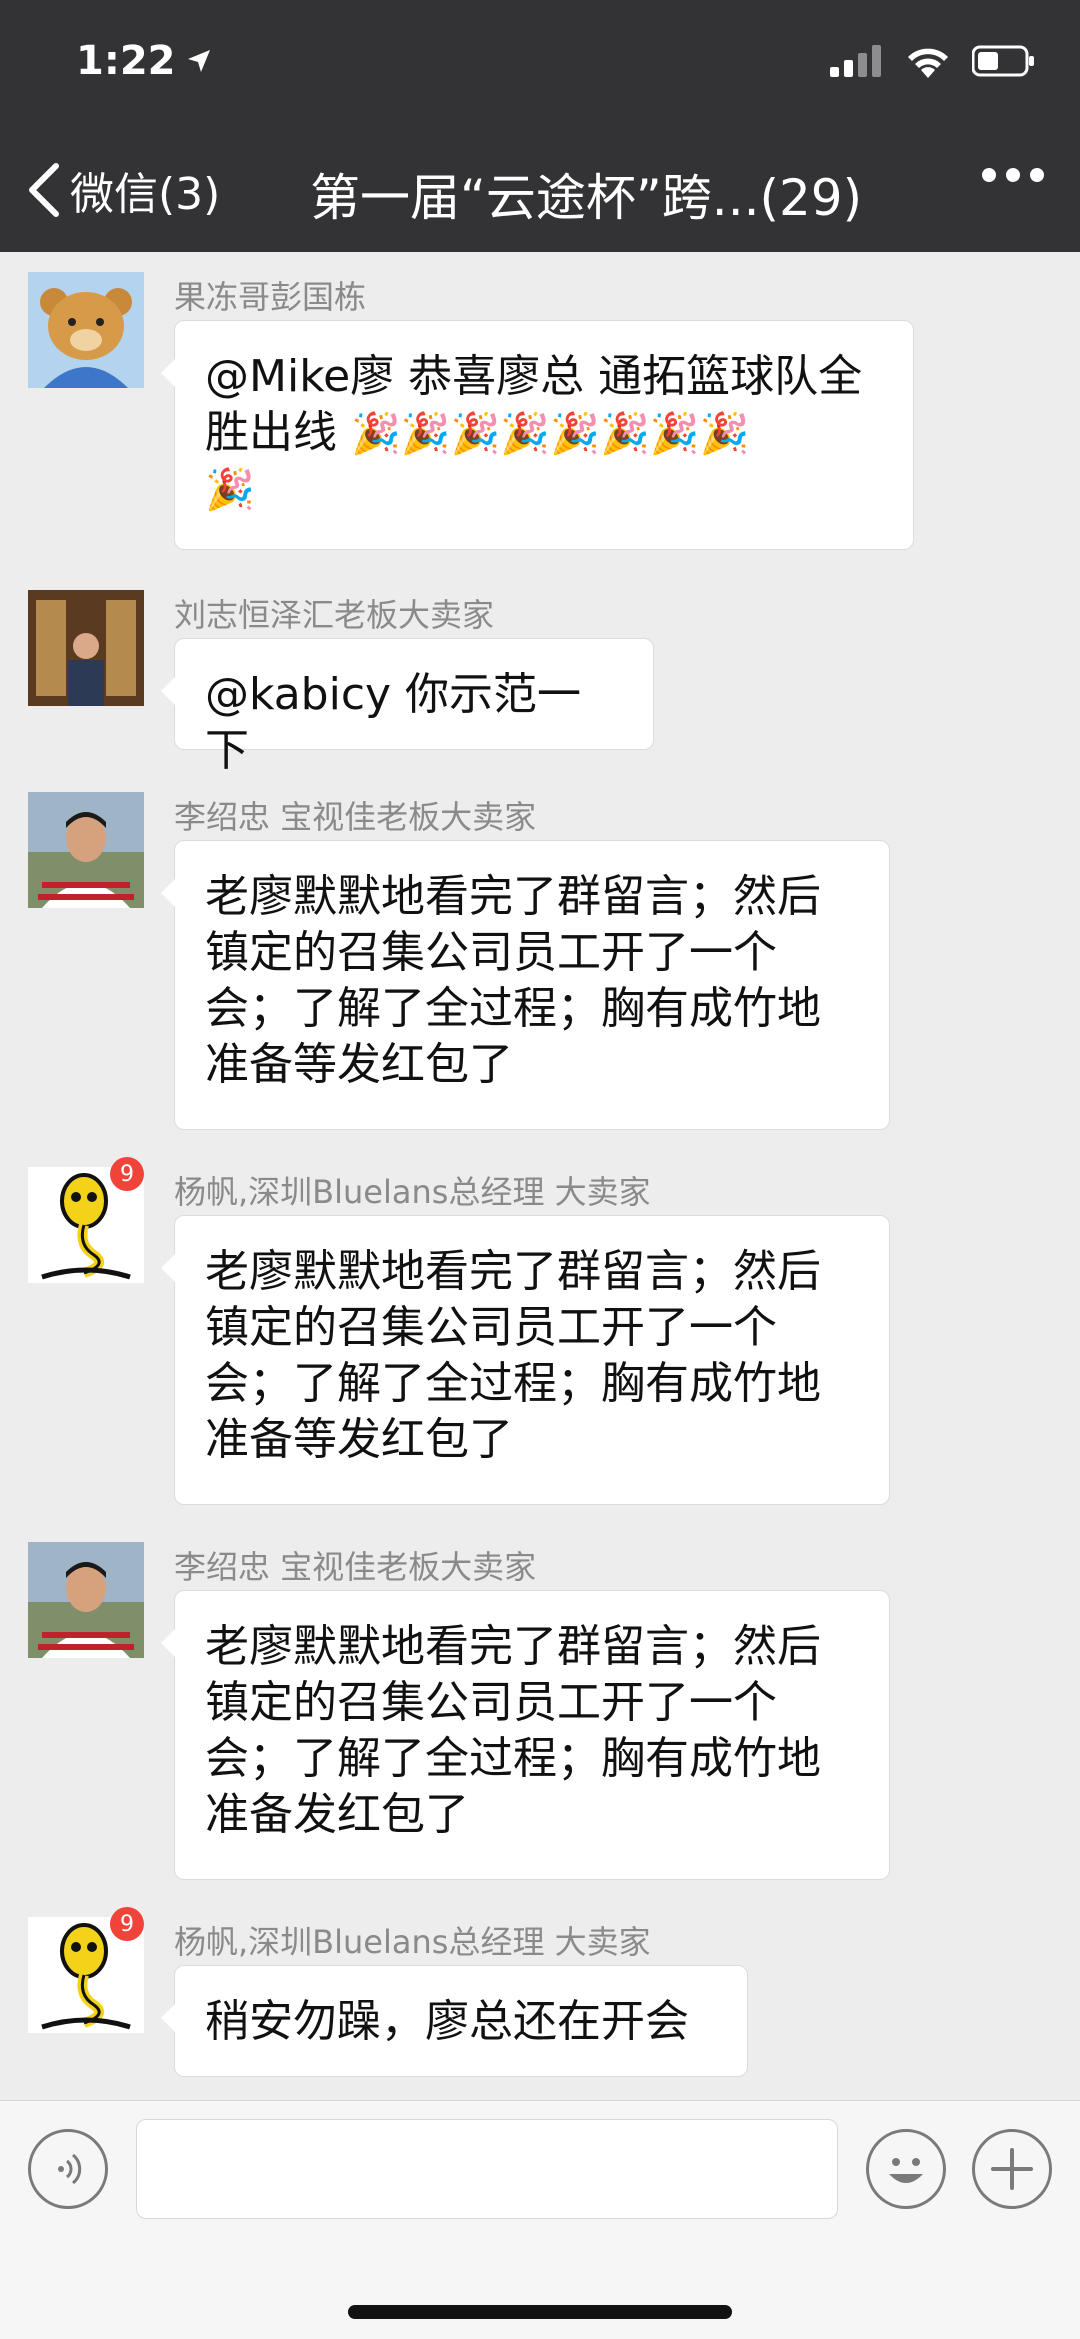 The width and height of the screenshot is (1080, 2339). I want to click on message-text: @Mike廖 恭喜廖总 通拓篮球队全, so click(534, 376).